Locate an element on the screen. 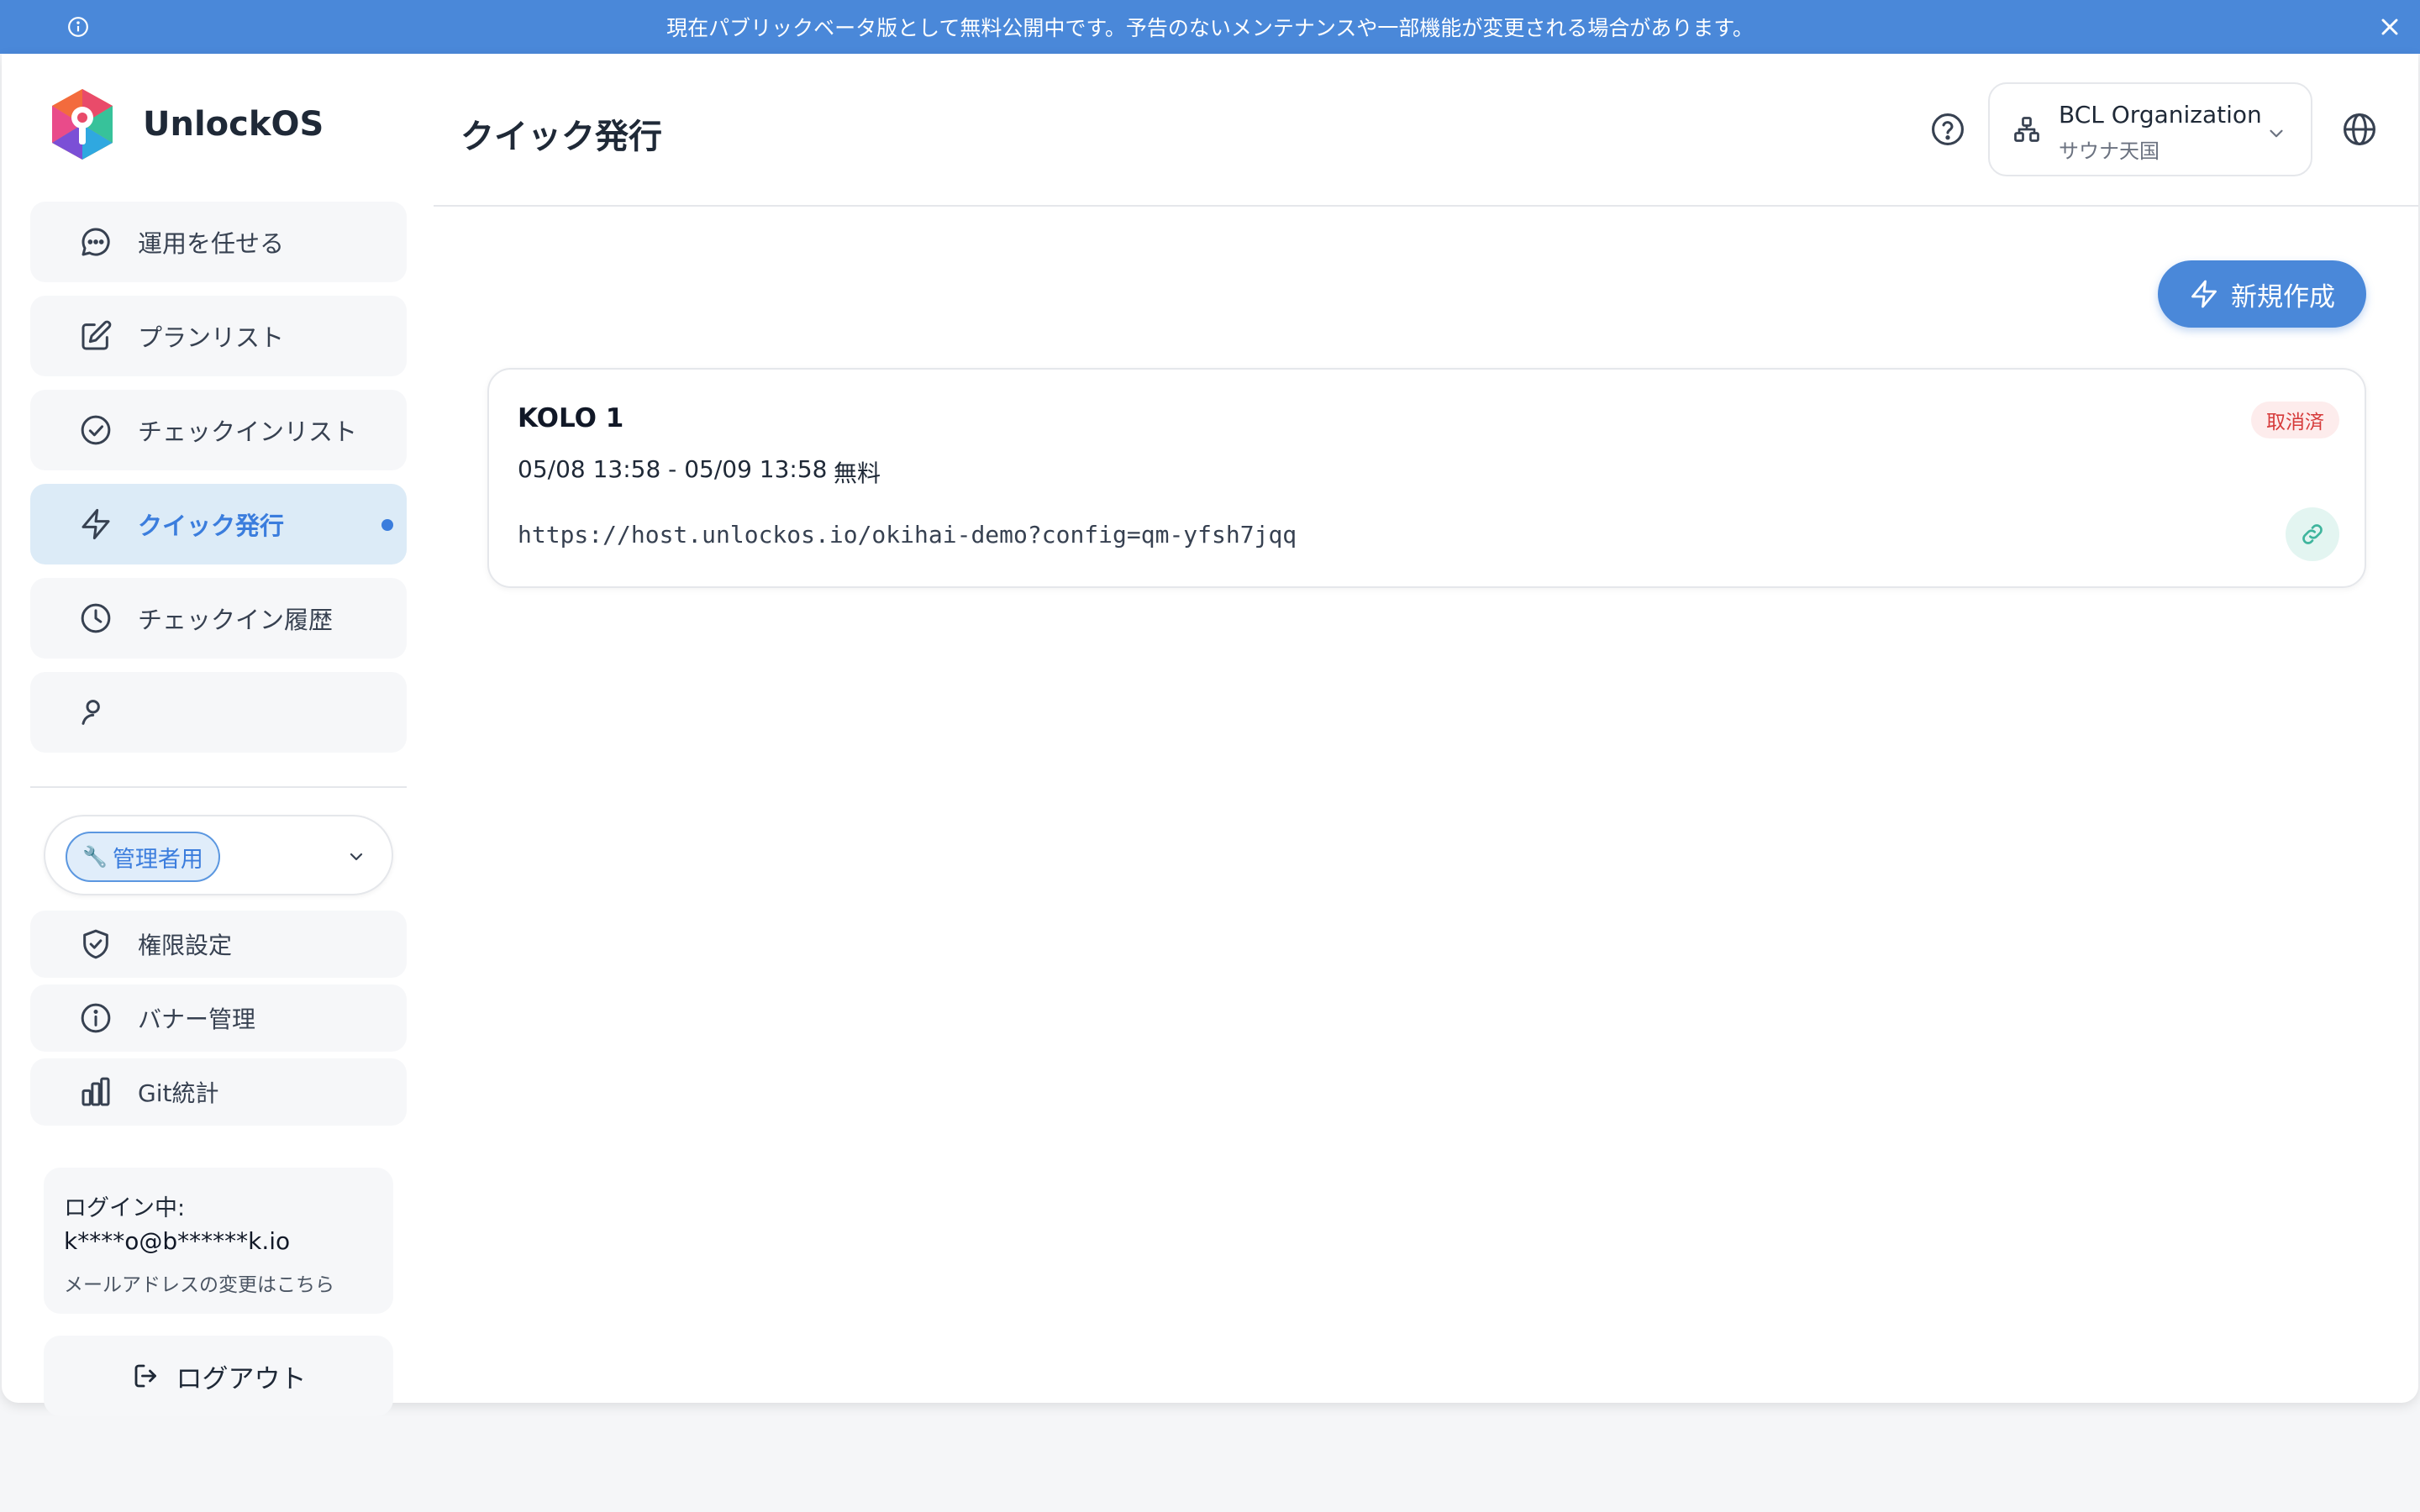 The width and height of the screenshot is (2420, 1512). bar-chart-icon is located at coordinates (96, 1092).